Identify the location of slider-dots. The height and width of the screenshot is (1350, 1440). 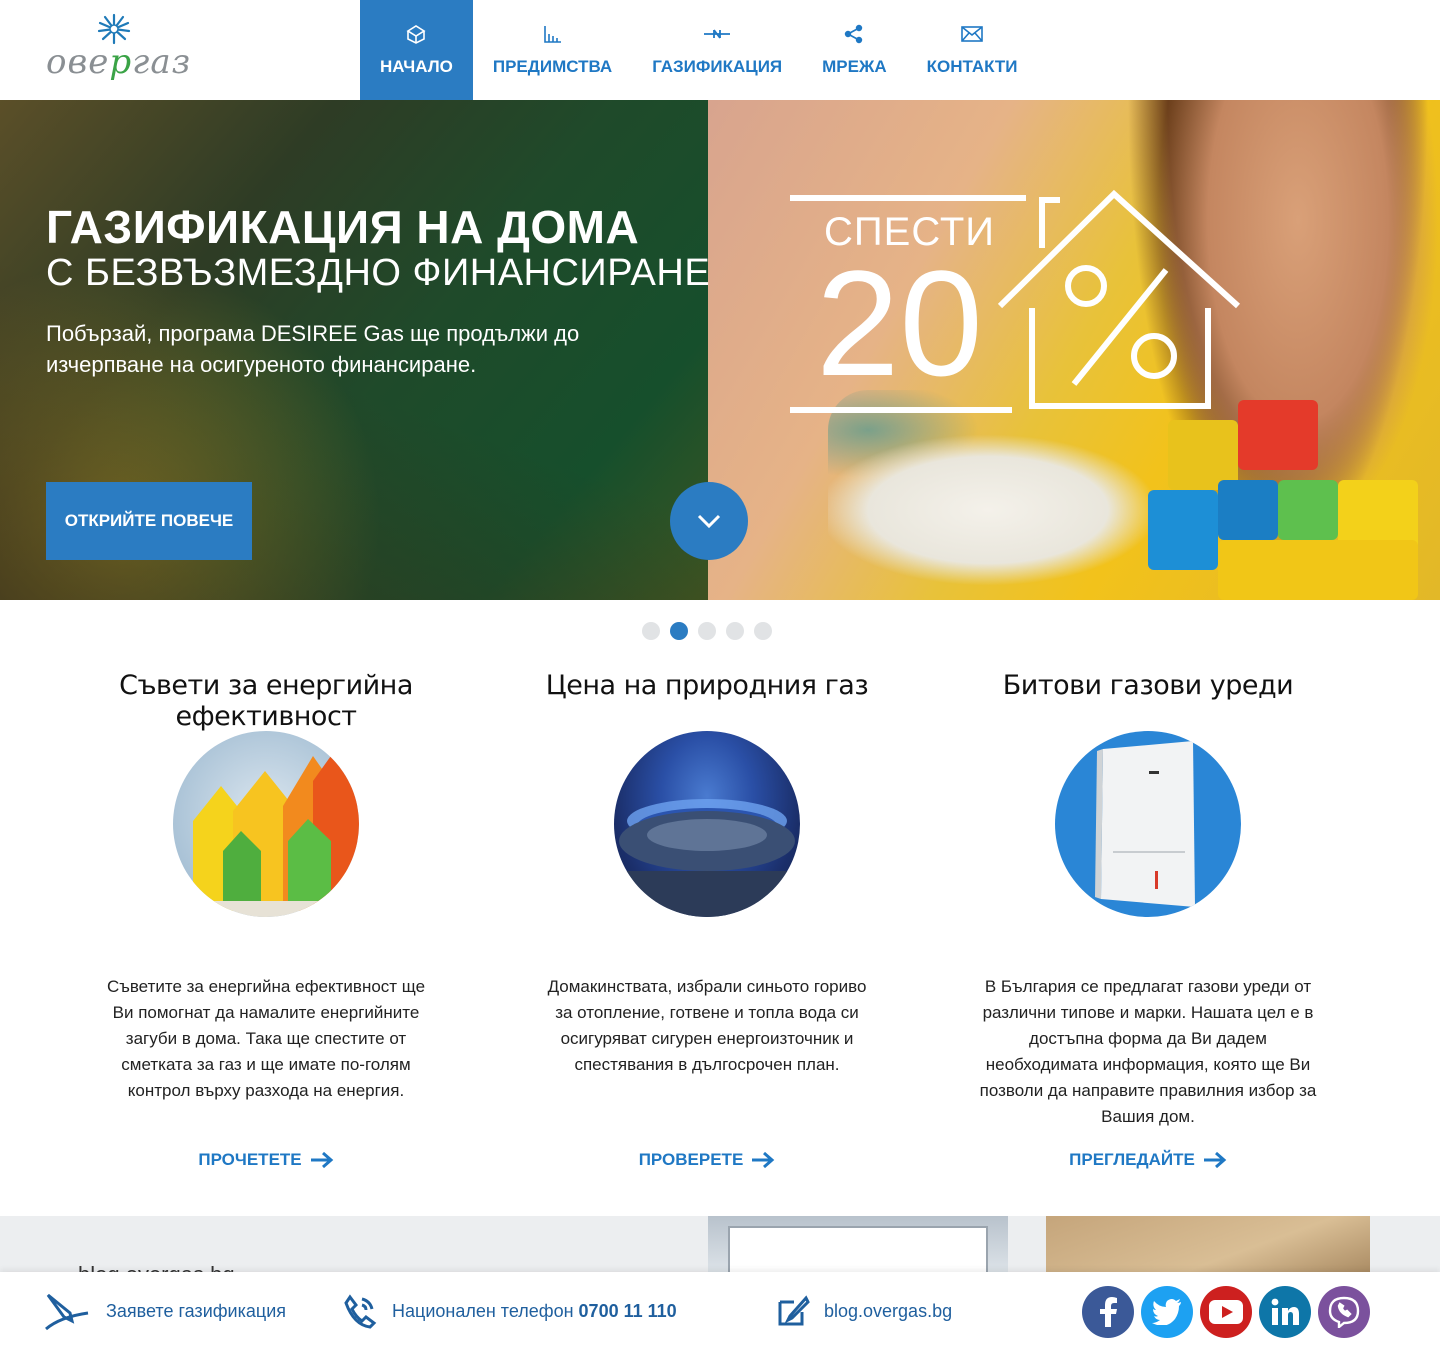
(707, 631).